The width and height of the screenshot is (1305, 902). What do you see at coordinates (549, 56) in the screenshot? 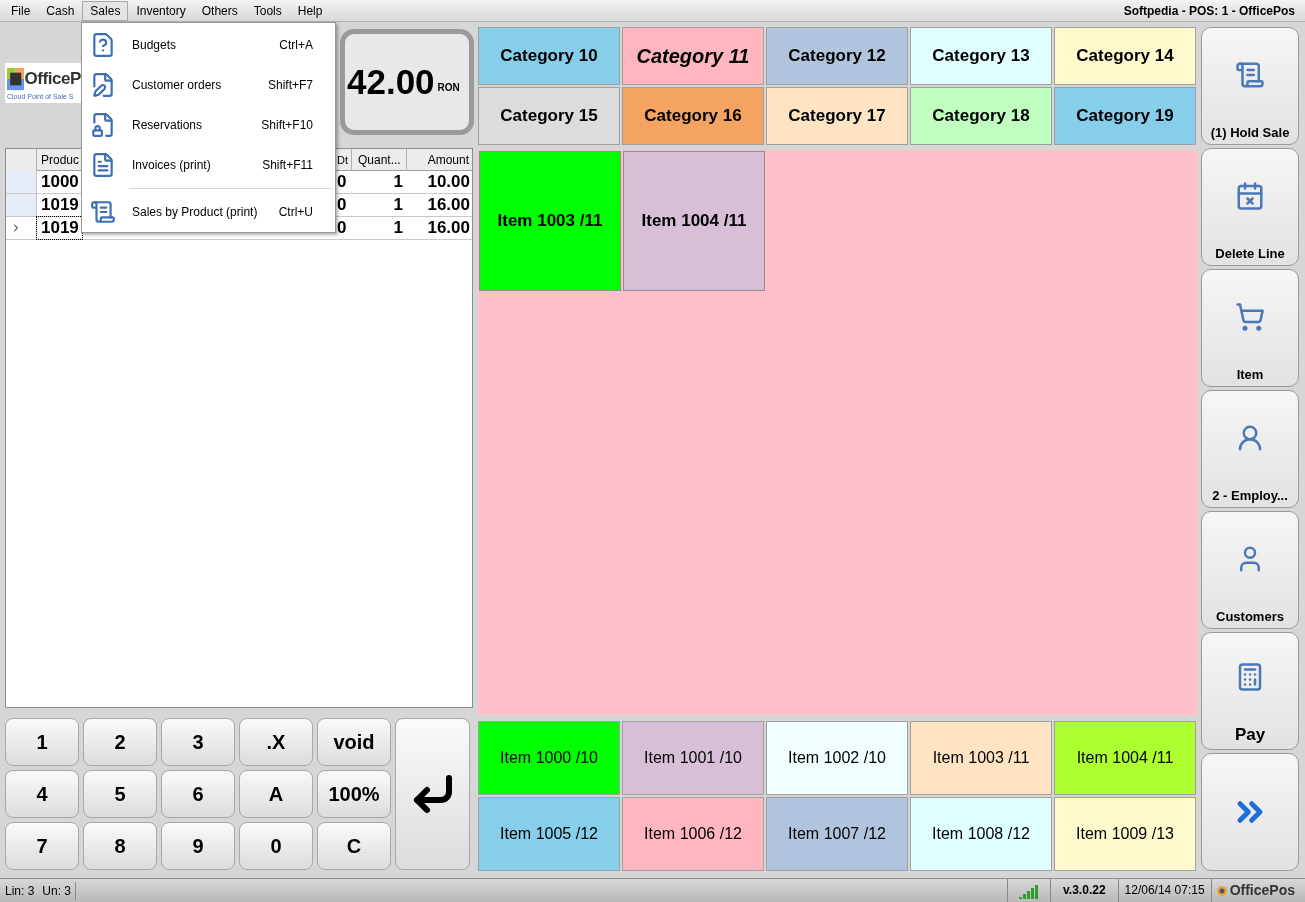
I see `category-tab: Category 10` at bounding box center [549, 56].